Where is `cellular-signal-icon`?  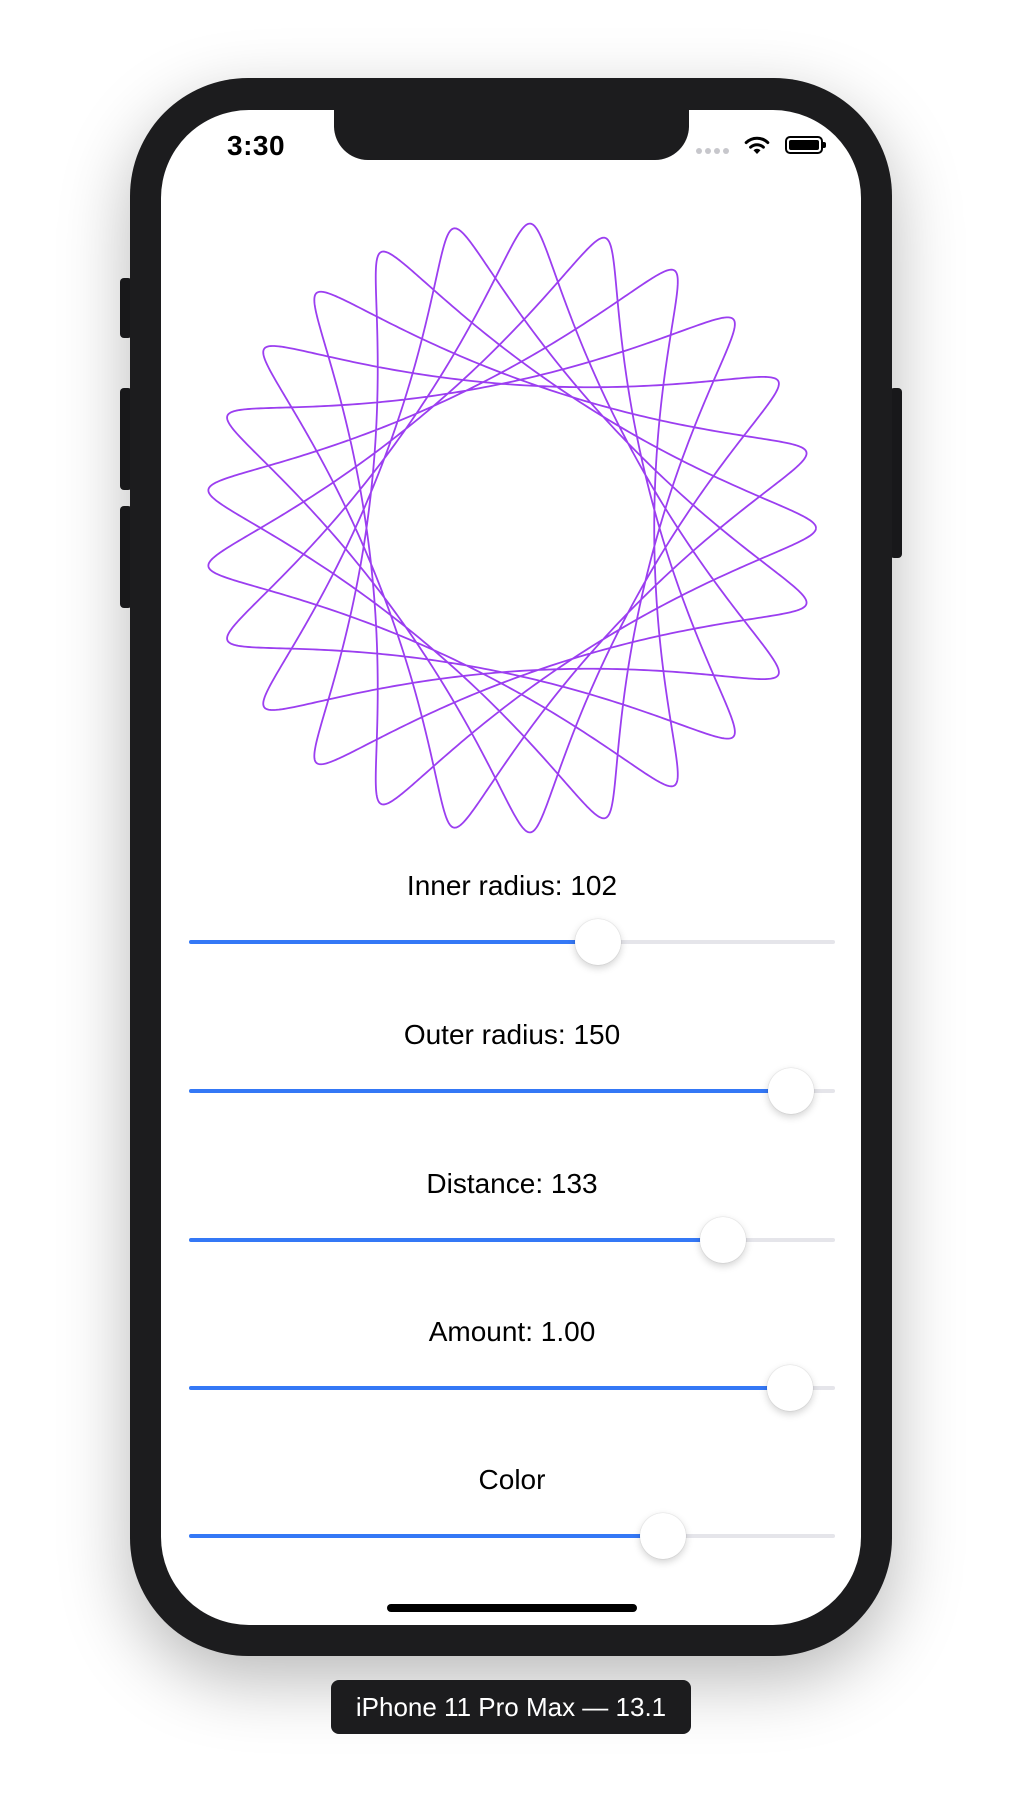 cellular-signal-icon is located at coordinates (712, 145).